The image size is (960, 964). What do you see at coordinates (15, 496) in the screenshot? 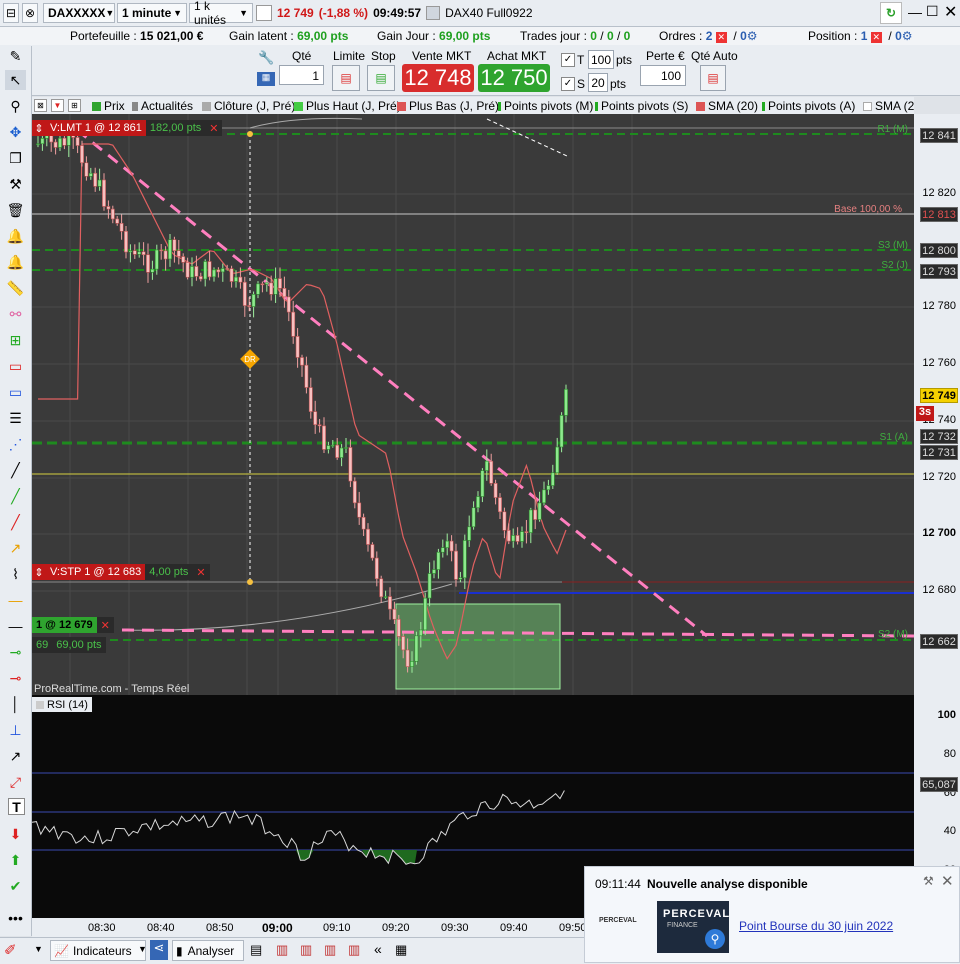
I see `line-green-icon: ╱` at bounding box center [15, 496].